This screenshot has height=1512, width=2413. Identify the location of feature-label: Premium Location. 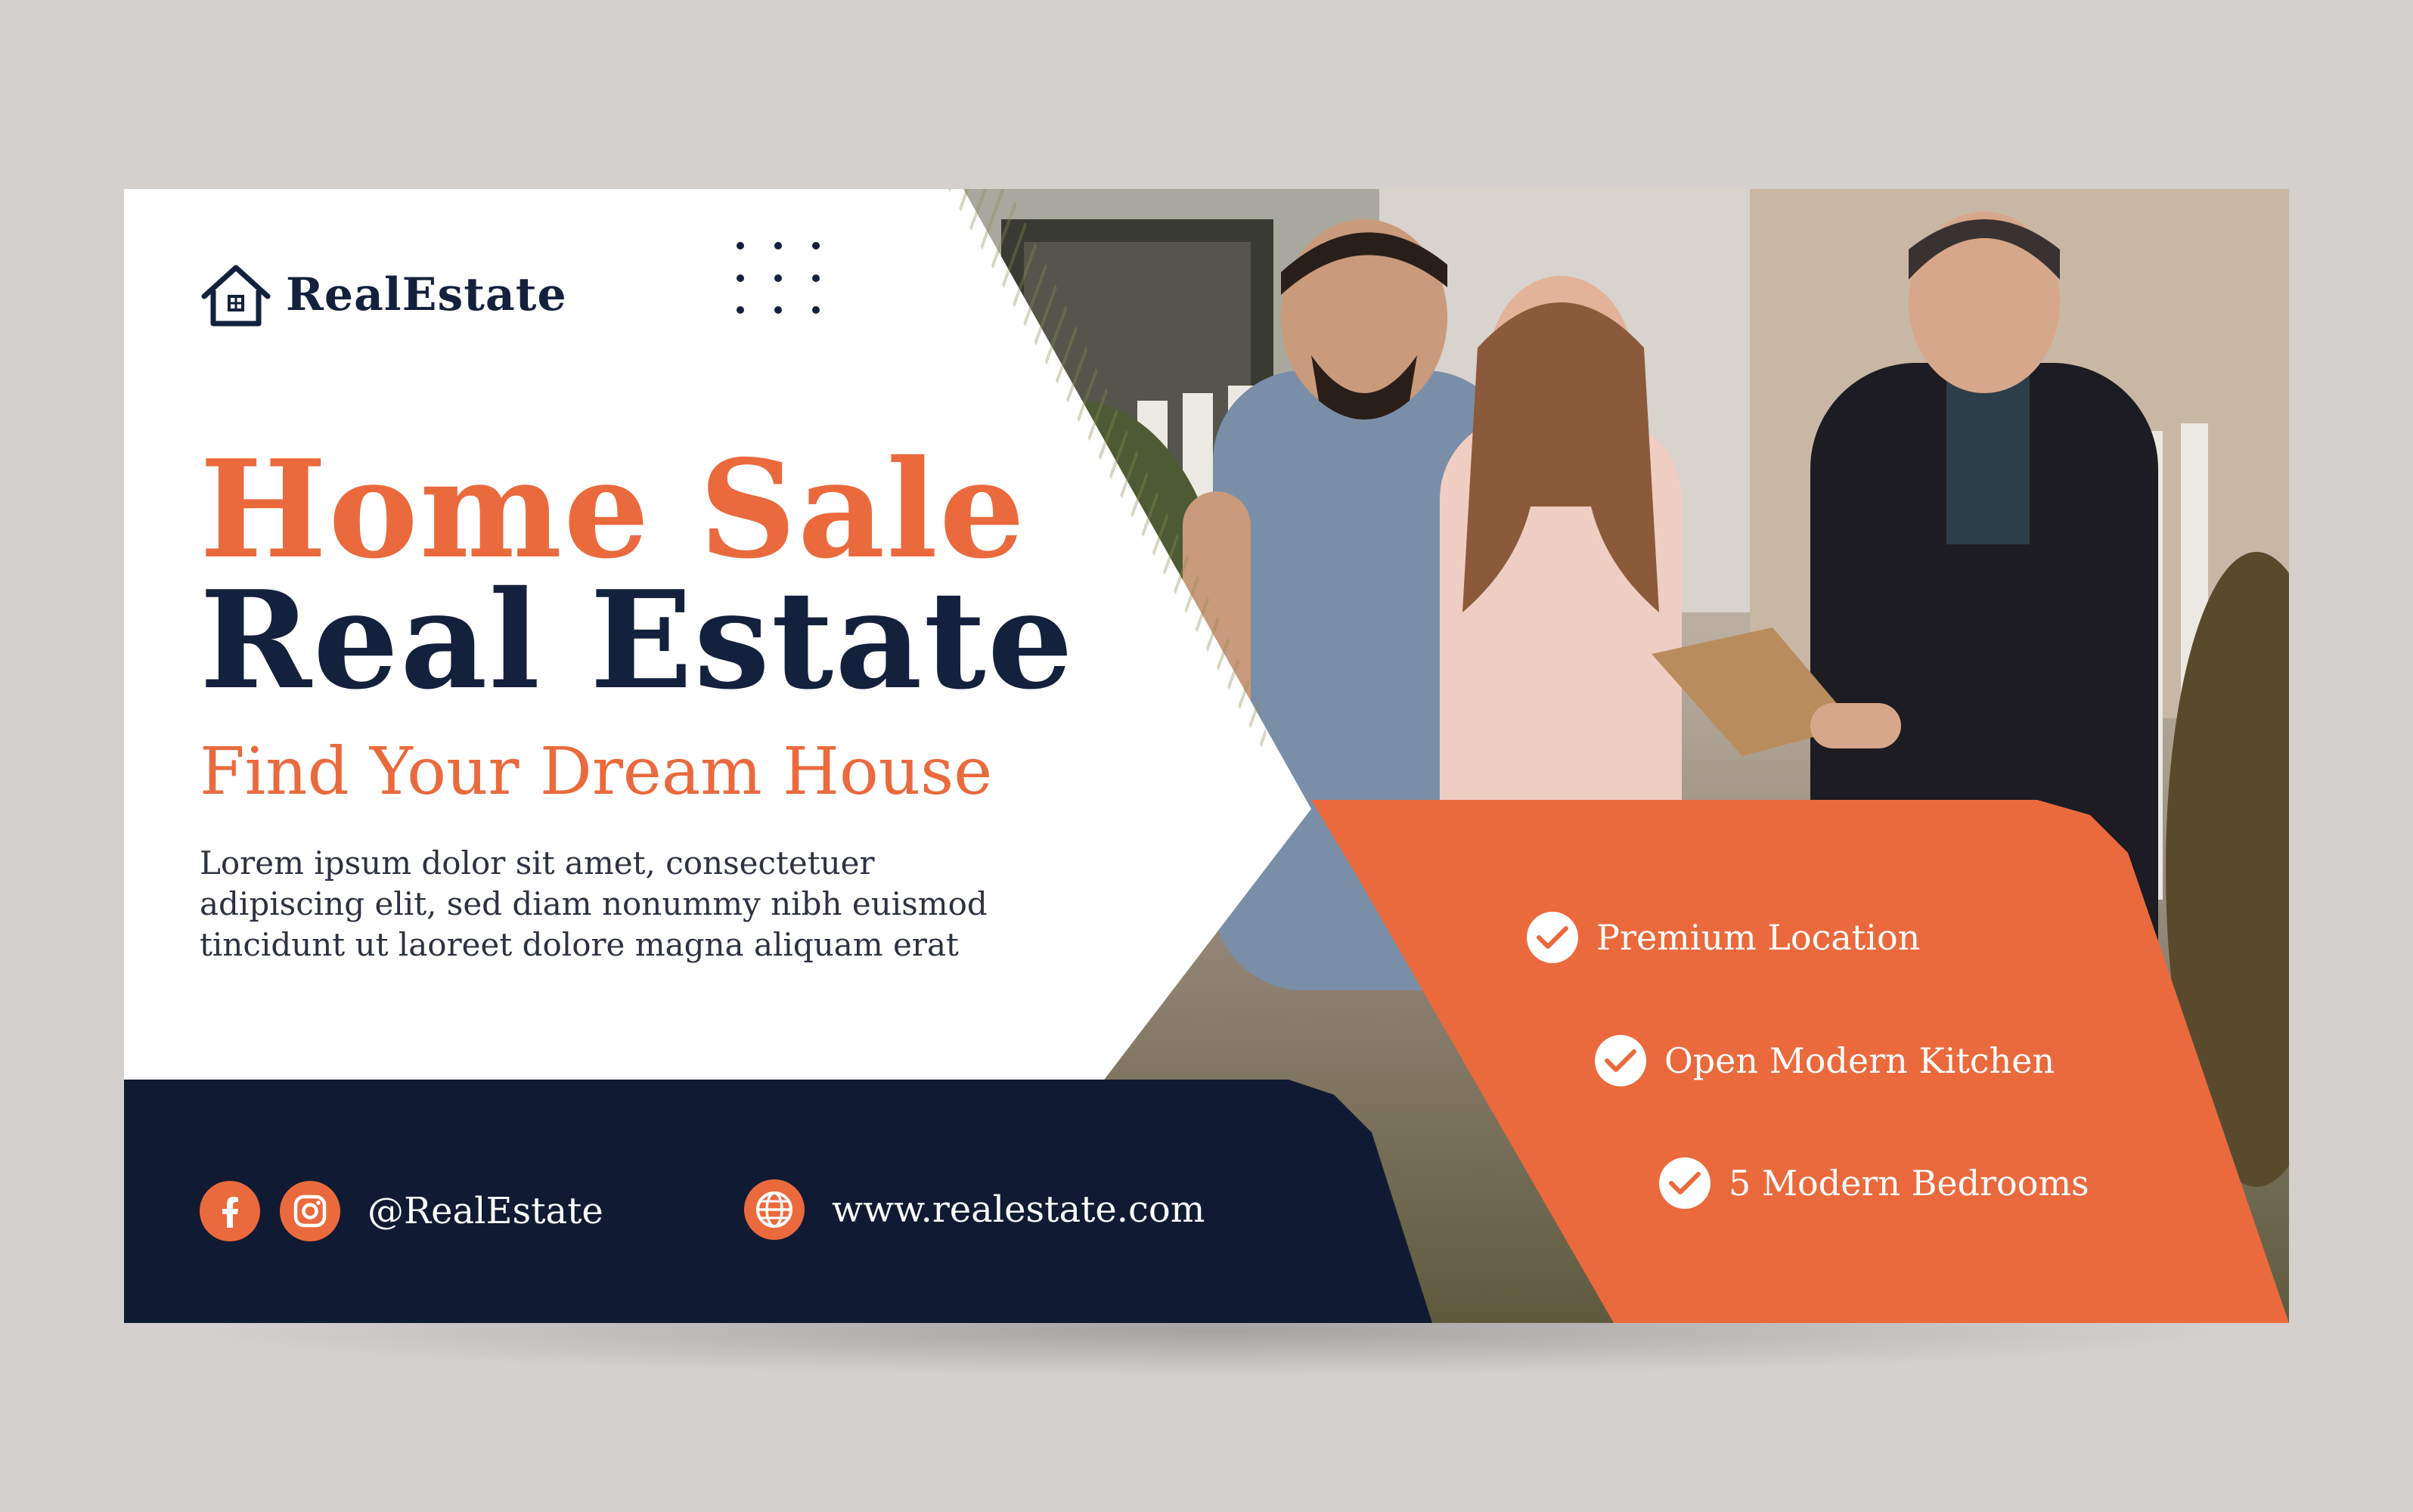
(1758, 937).